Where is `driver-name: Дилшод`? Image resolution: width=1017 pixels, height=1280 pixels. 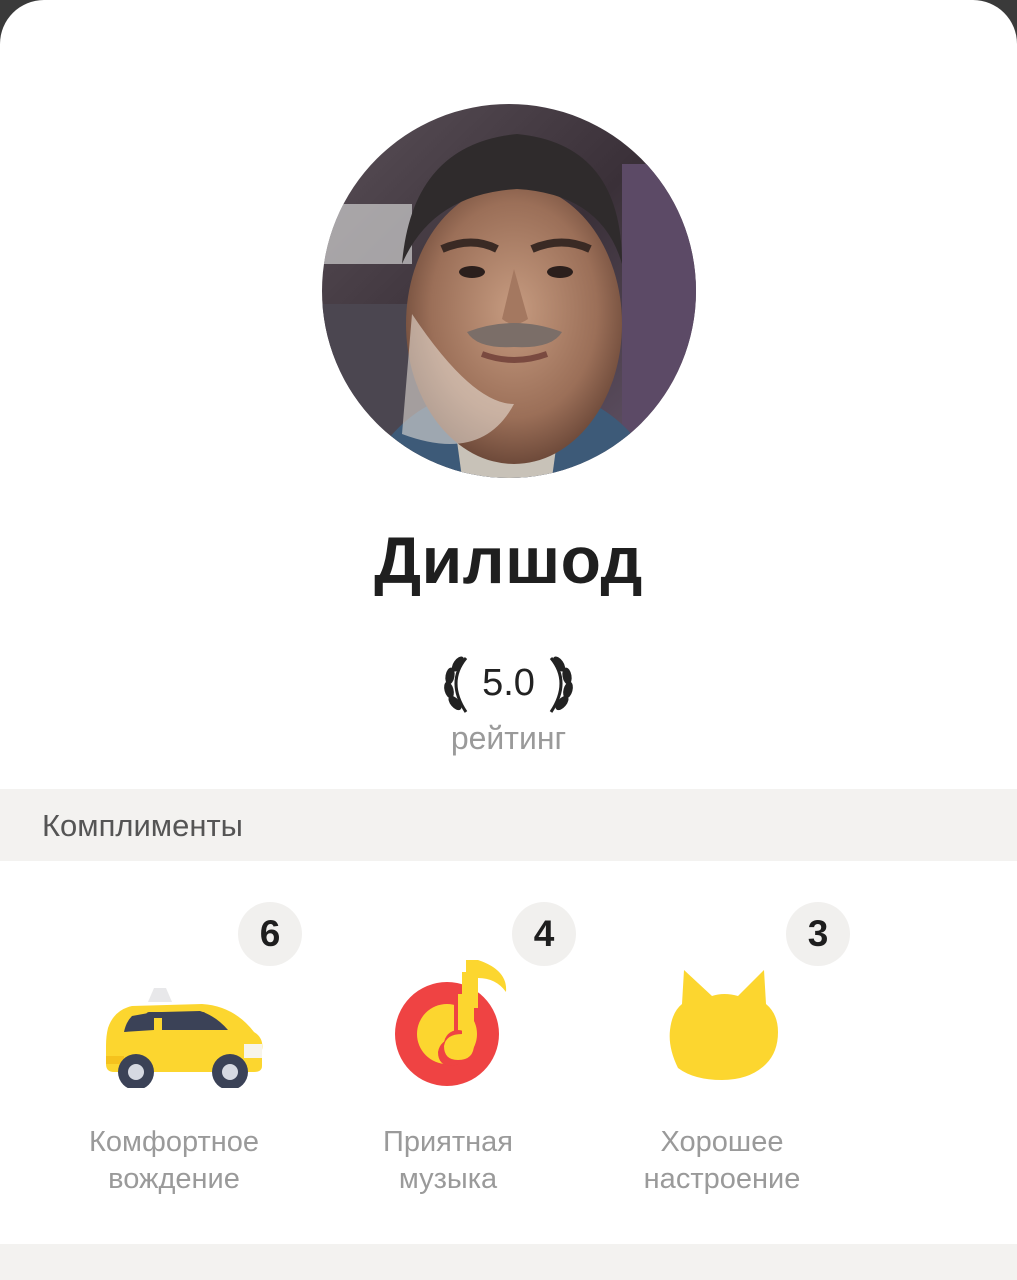 driver-name: Дилшод is located at coordinates (508, 560).